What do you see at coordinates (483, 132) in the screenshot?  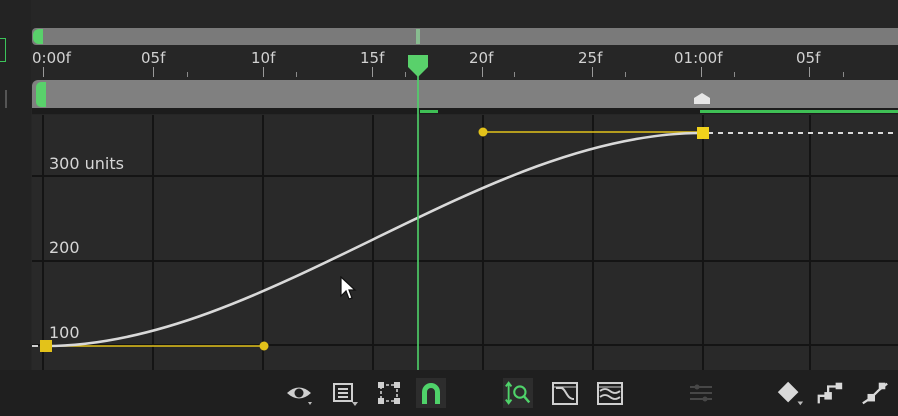 I see `bezier-handle-in` at bounding box center [483, 132].